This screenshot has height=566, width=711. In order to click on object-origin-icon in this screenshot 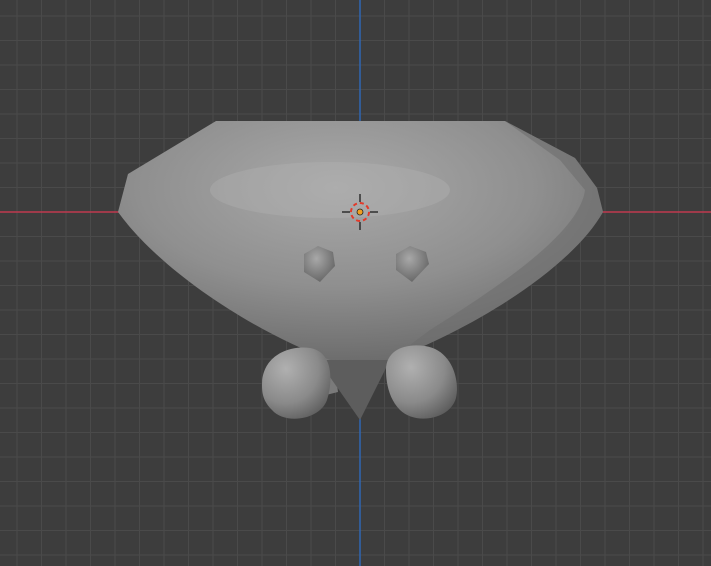, I will do `click(360, 212)`.